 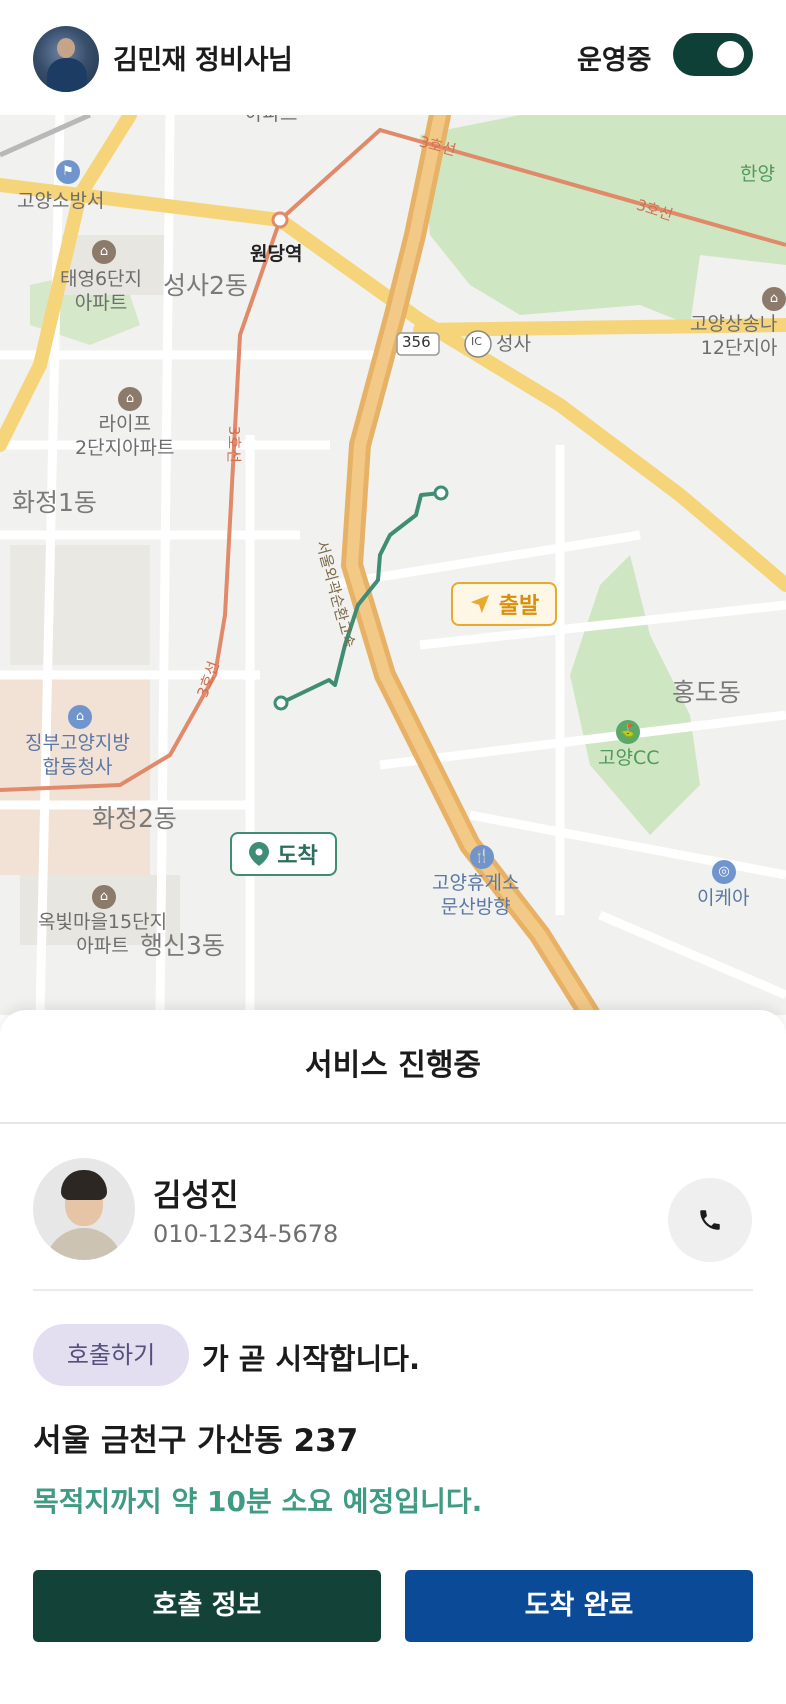 What do you see at coordinates (196, 1441) in the screenshot?
I see `destination-address: 서울 금천구 가산동 237` at bounding box center [196, 1441].